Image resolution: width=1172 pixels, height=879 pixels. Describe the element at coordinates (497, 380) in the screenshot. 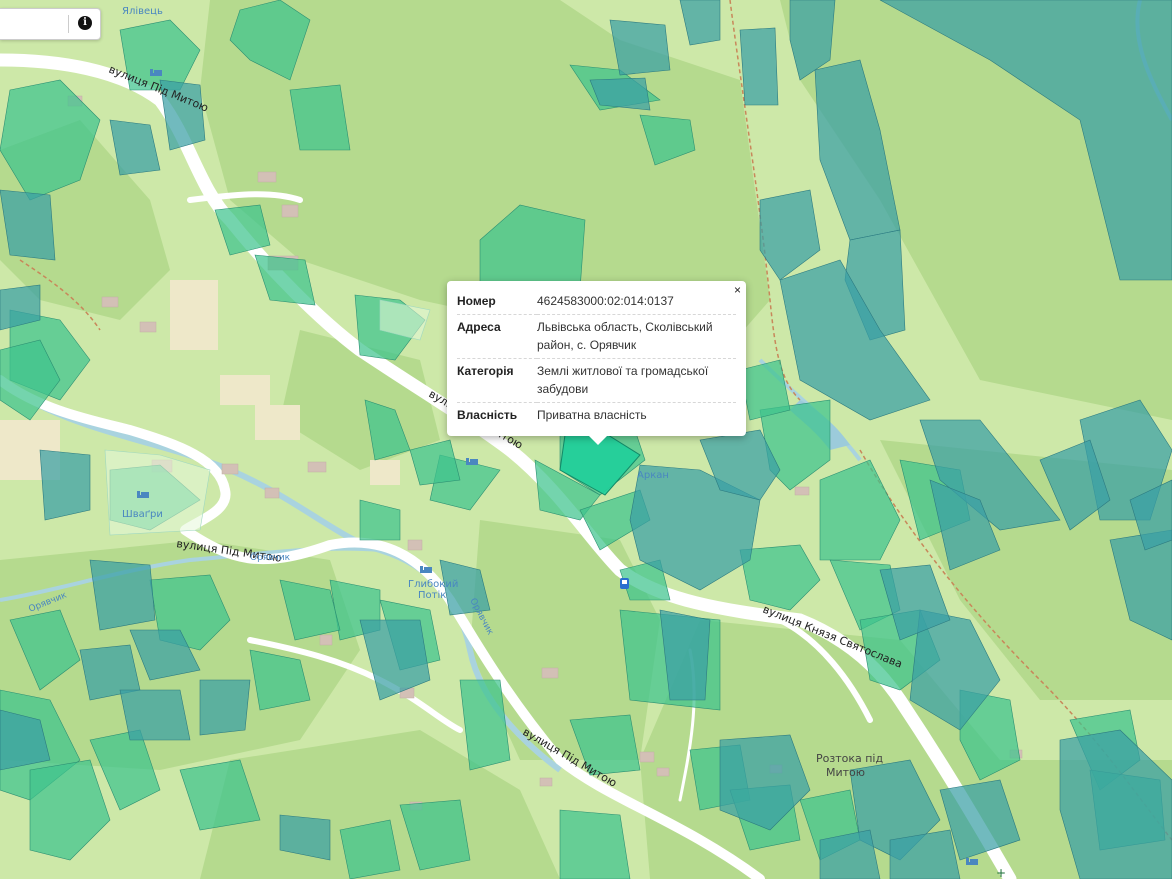

I see `row-key-category: Категорія` at that location.